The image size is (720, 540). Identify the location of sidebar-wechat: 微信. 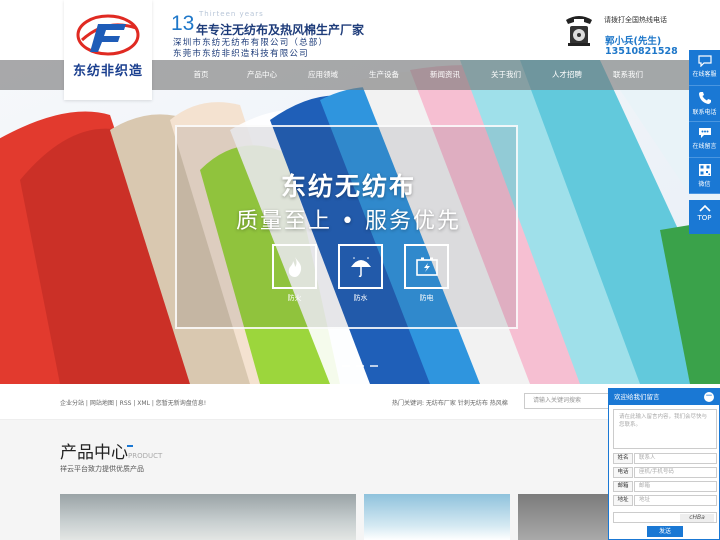
(704, 176).